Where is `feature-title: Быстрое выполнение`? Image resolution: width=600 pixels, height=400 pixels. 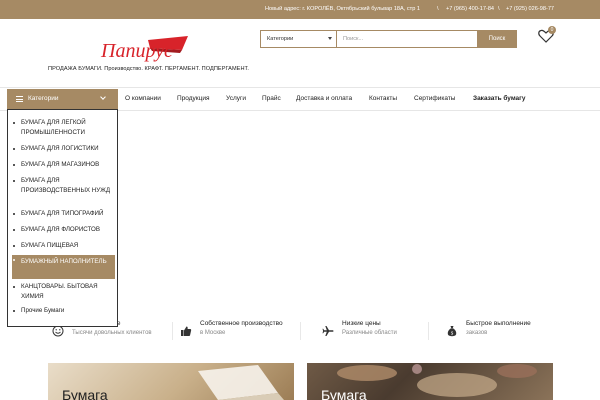
feature-title: Быстрое выполнение is located at coordinates (498, 323).